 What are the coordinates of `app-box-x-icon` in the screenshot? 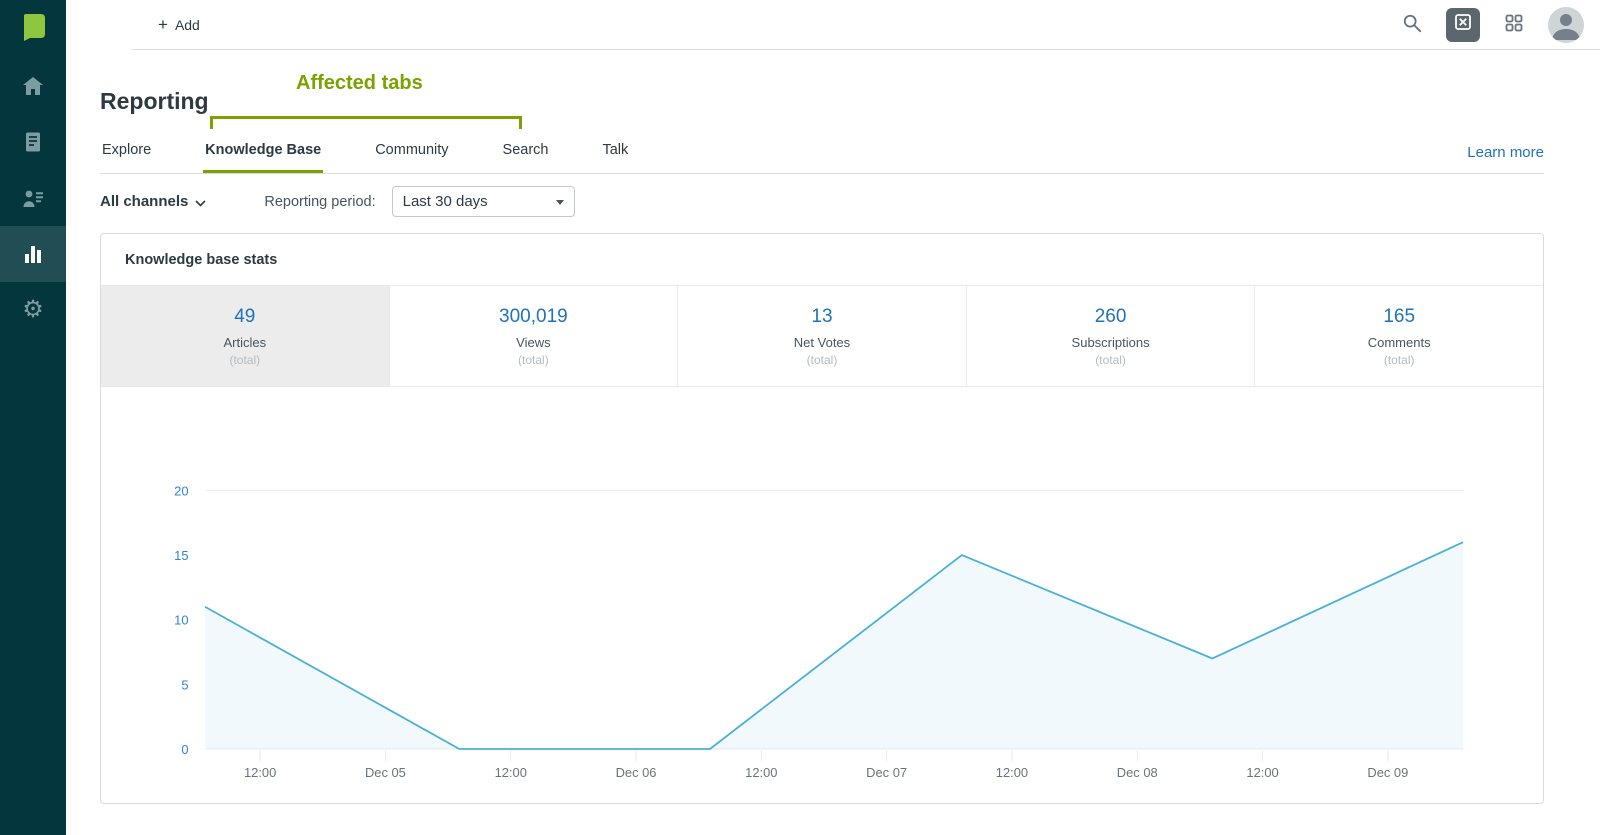 It's located at (1463, 24).